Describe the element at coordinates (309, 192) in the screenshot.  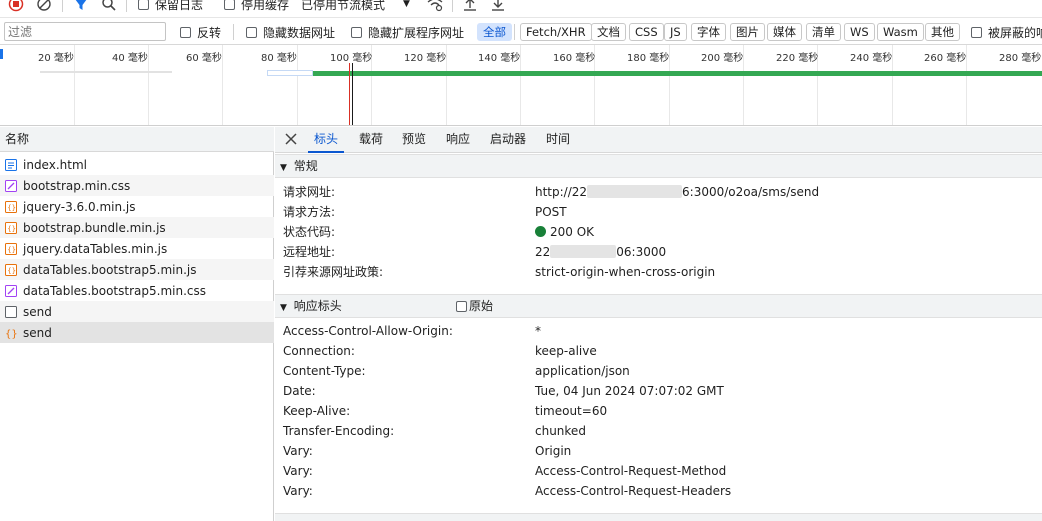
I see `header-key: 请求网址:` at that location.